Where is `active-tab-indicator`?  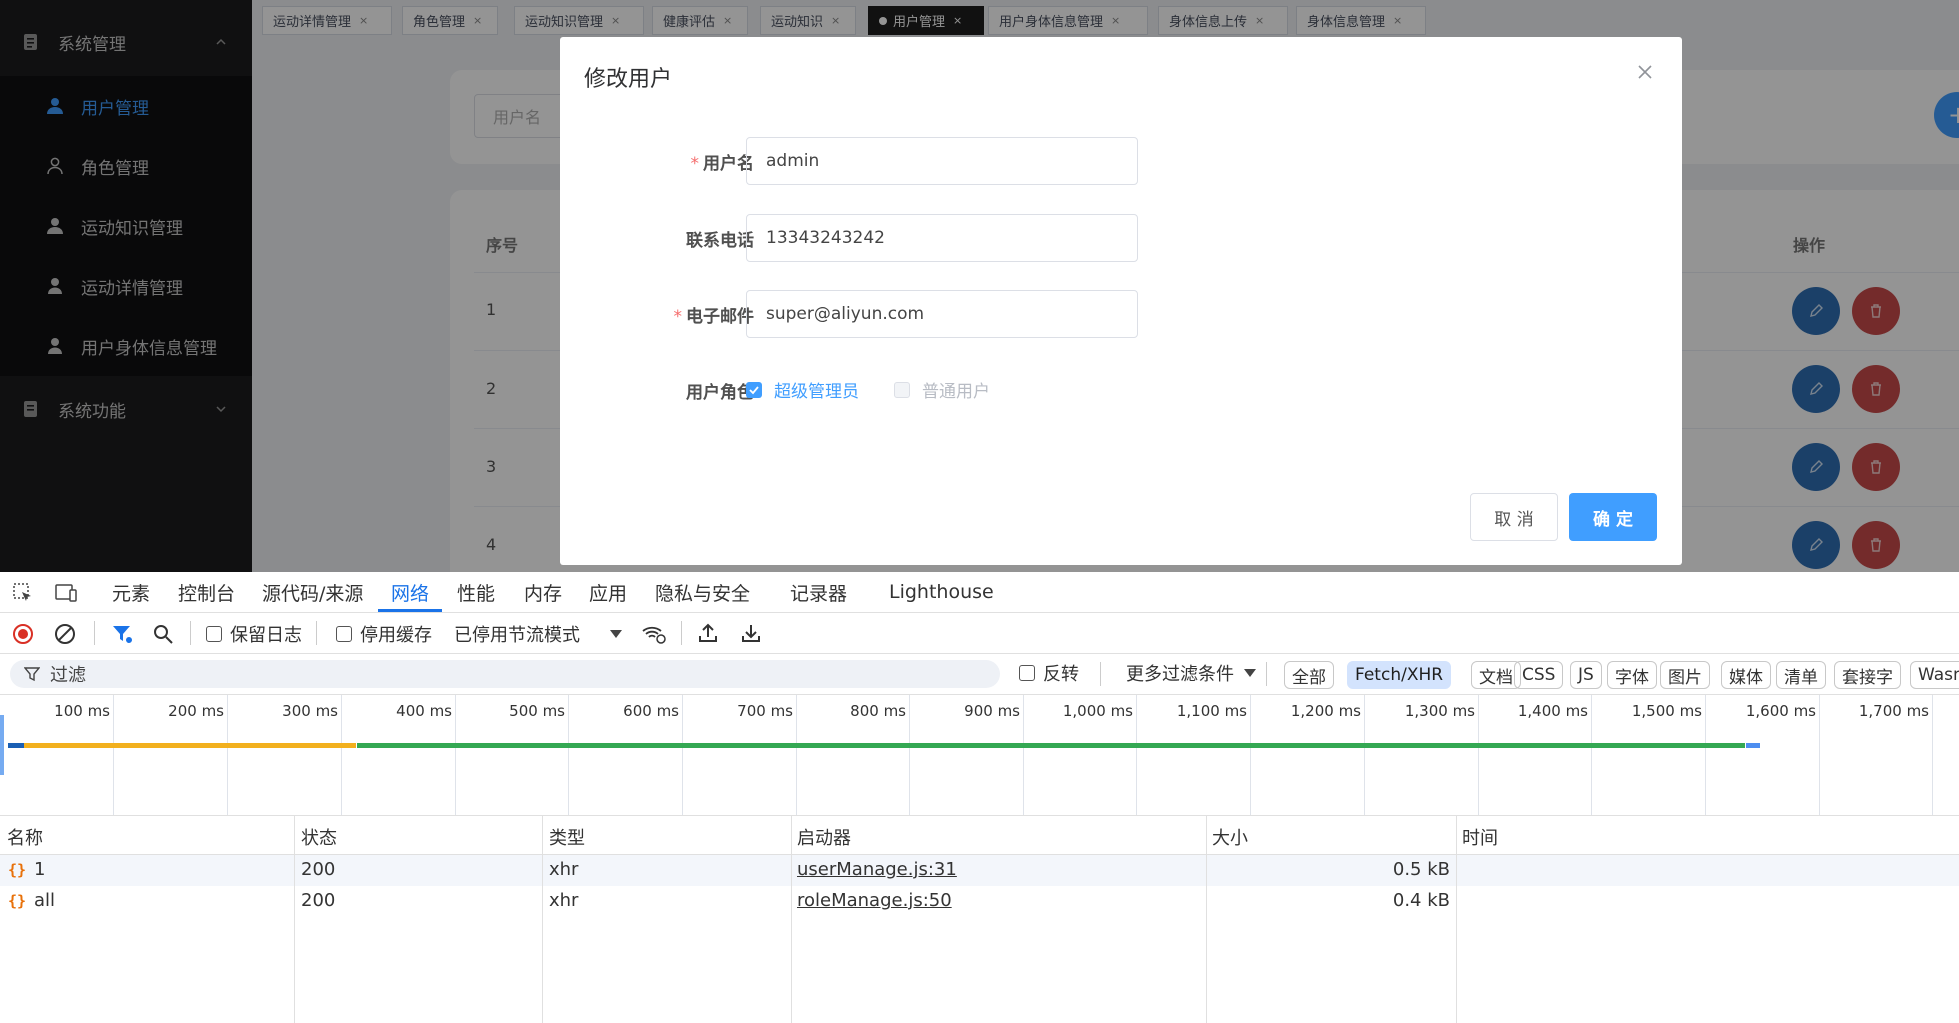 active-tab-indicator is located at coordinates (410, 610).